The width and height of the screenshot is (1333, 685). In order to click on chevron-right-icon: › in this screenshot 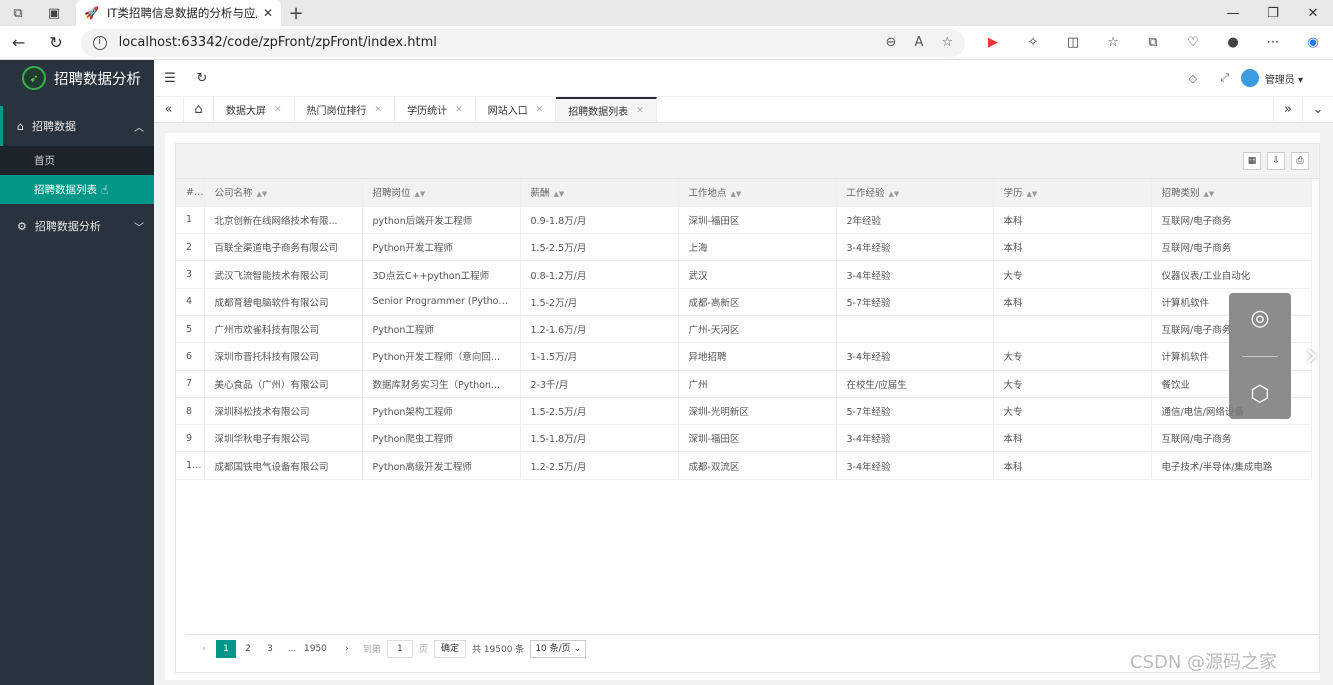, I will do `click(1312, 355)`.